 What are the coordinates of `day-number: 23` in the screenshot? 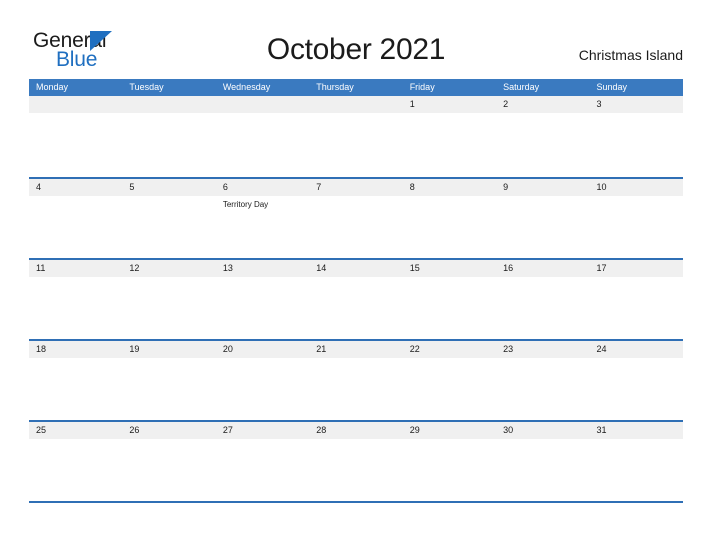 It's located at (542, 349).